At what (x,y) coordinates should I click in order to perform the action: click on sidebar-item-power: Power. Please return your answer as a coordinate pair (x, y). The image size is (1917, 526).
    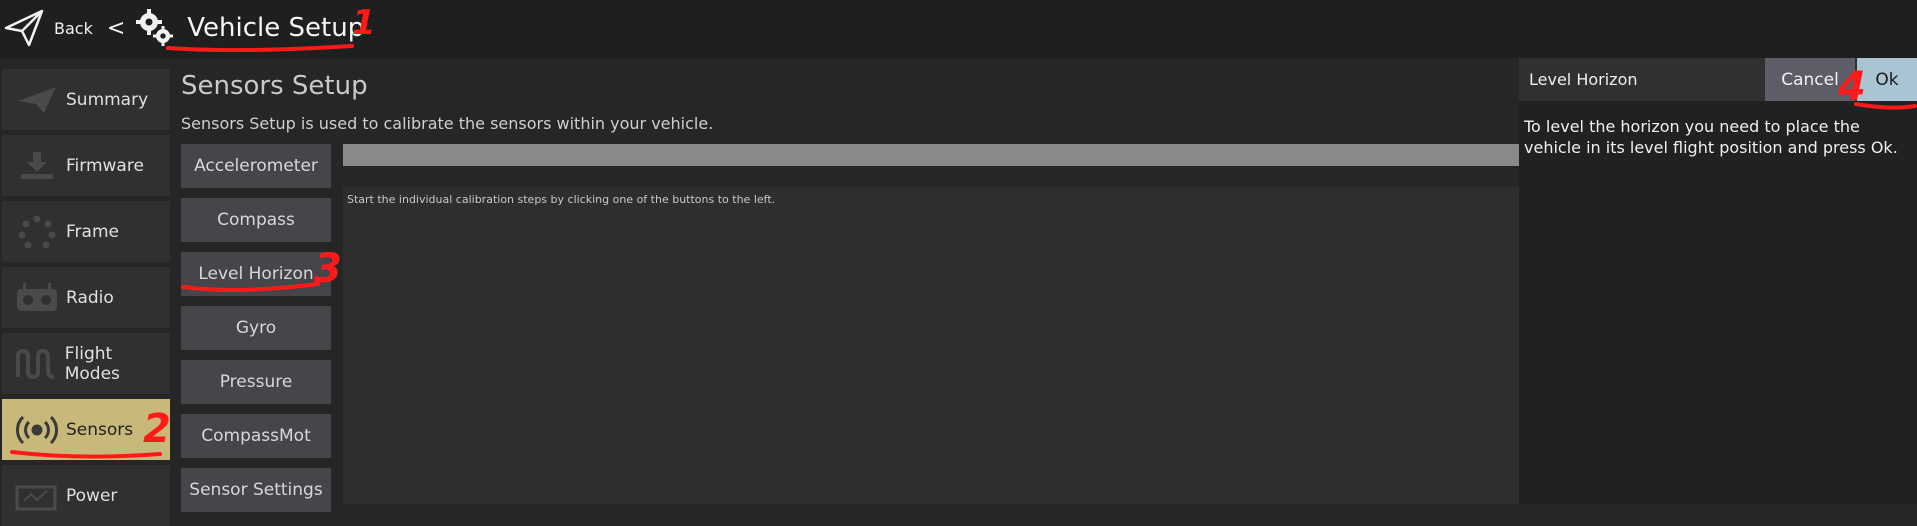
    Looking at the image, I should click on (86, 495).